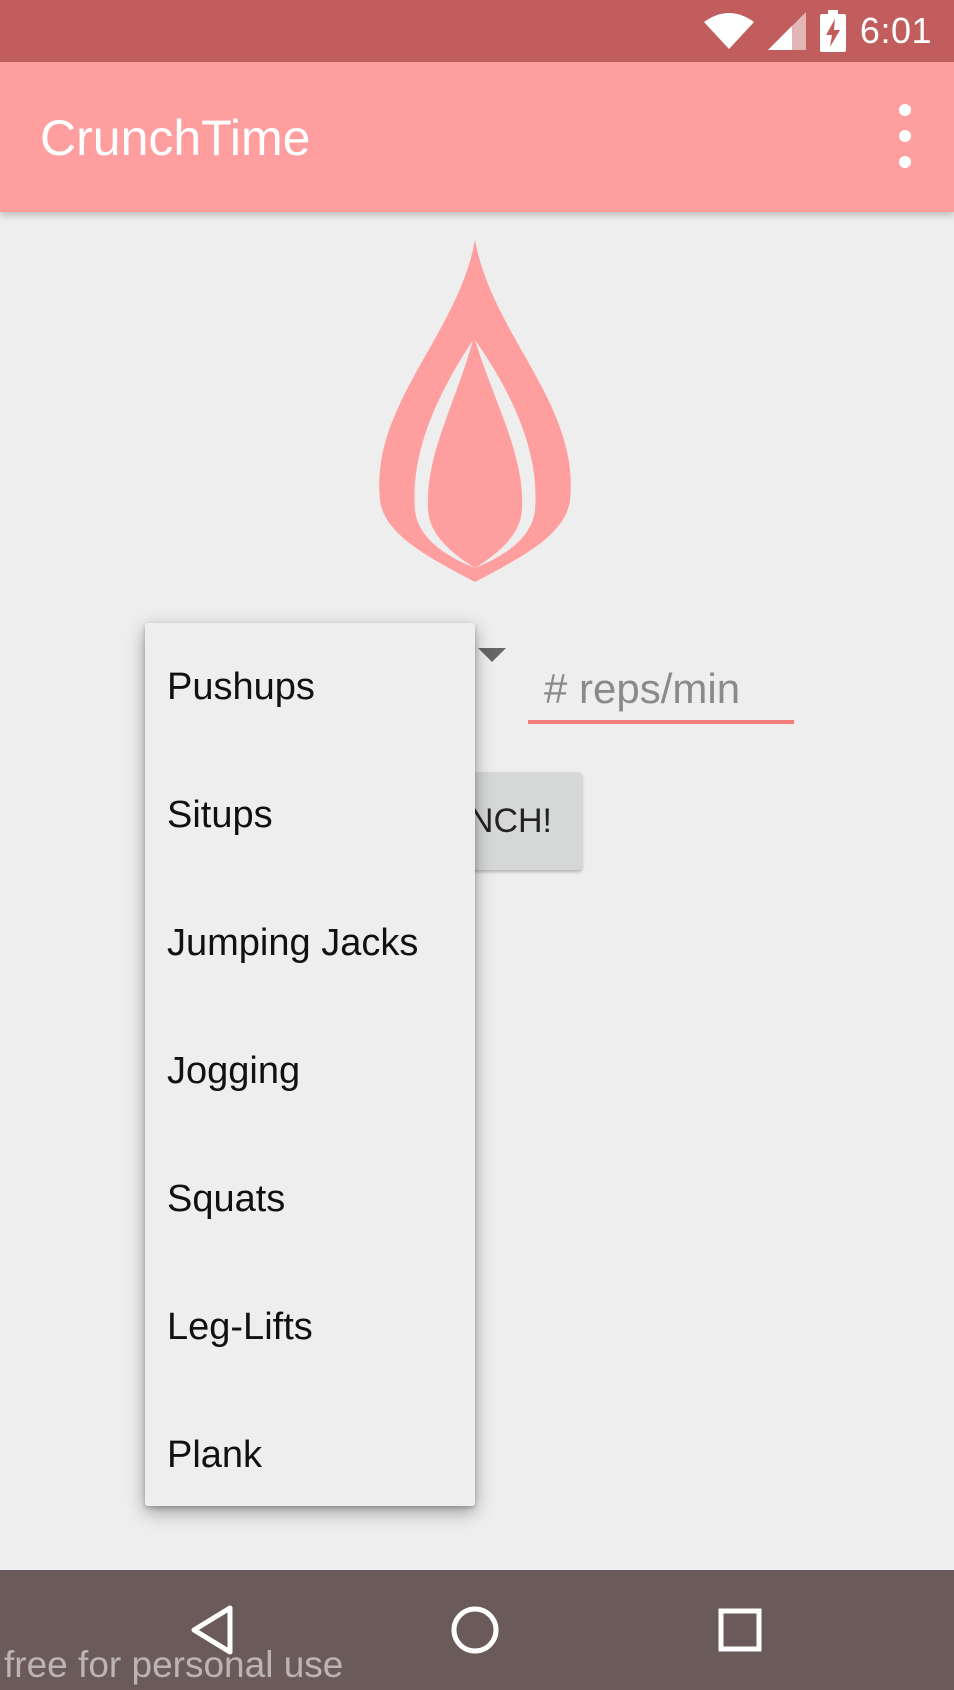  What do you see at coordinates (310, 687) in the screenshot?
I see `dropdown-item-pushups: Pushups` at bounding box center [310, 687].